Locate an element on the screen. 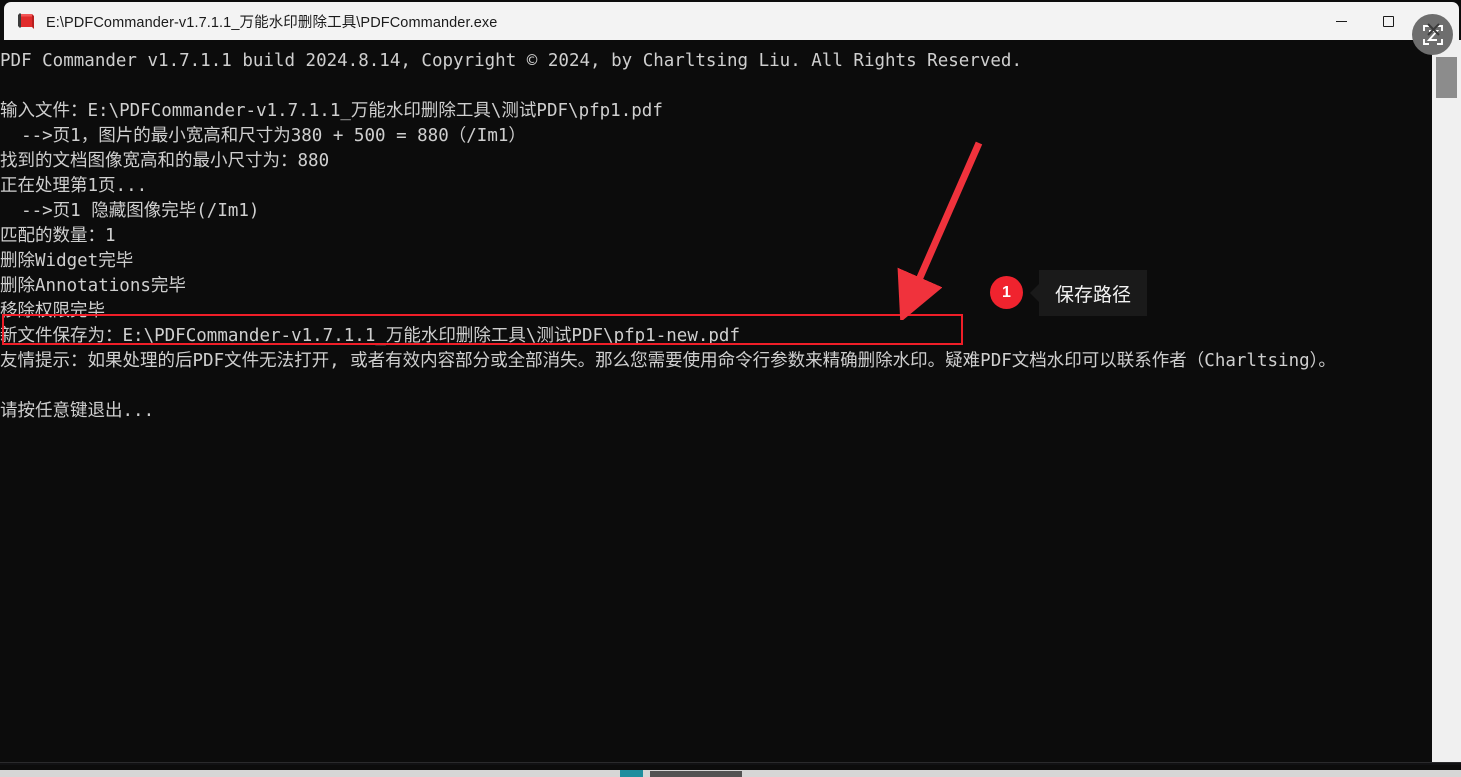 Image resolution: width=1461 pixels, height=777 pixels. taskbar-item-active is located at coordinates (631, 773).